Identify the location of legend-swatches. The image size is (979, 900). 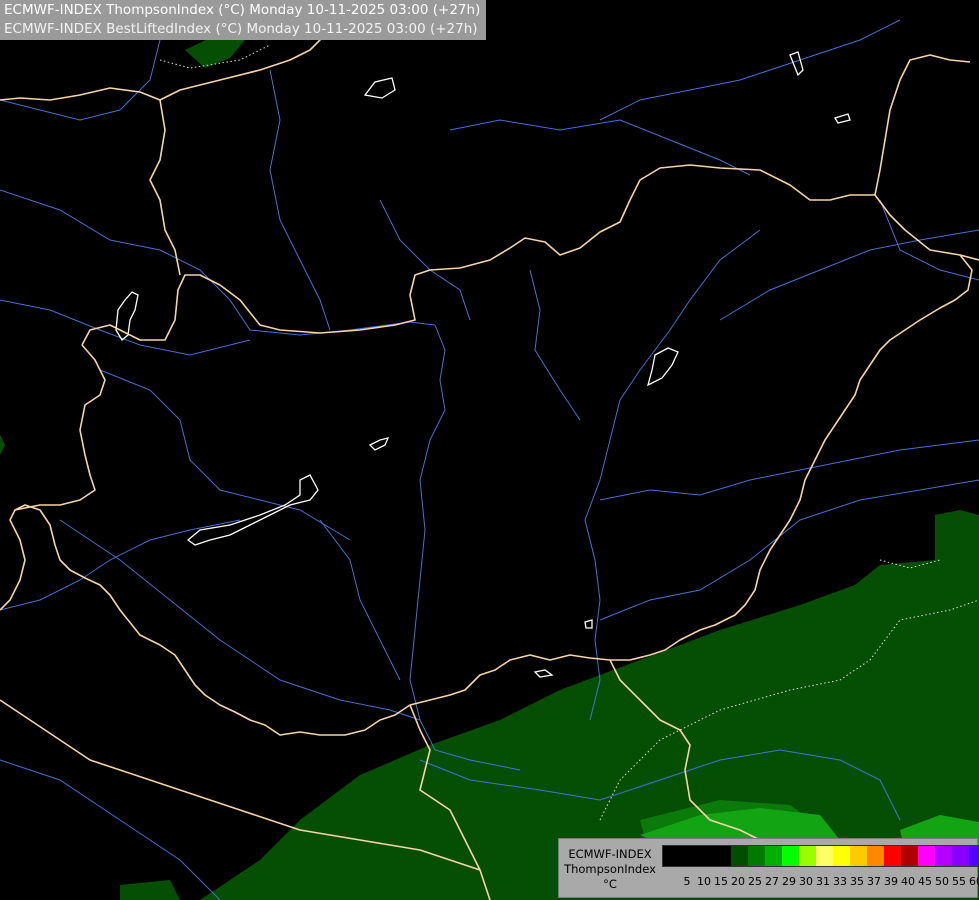
(820, 856).